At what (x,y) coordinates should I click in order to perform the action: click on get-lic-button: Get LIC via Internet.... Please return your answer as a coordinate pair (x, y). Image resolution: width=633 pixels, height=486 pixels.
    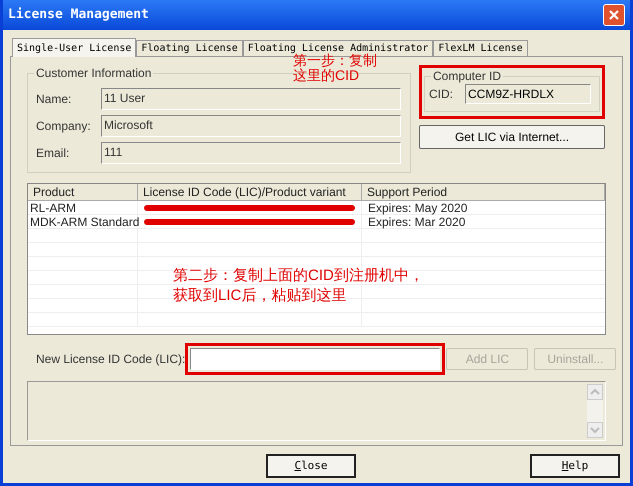
    Looking at the image, I should click on (512, 137).